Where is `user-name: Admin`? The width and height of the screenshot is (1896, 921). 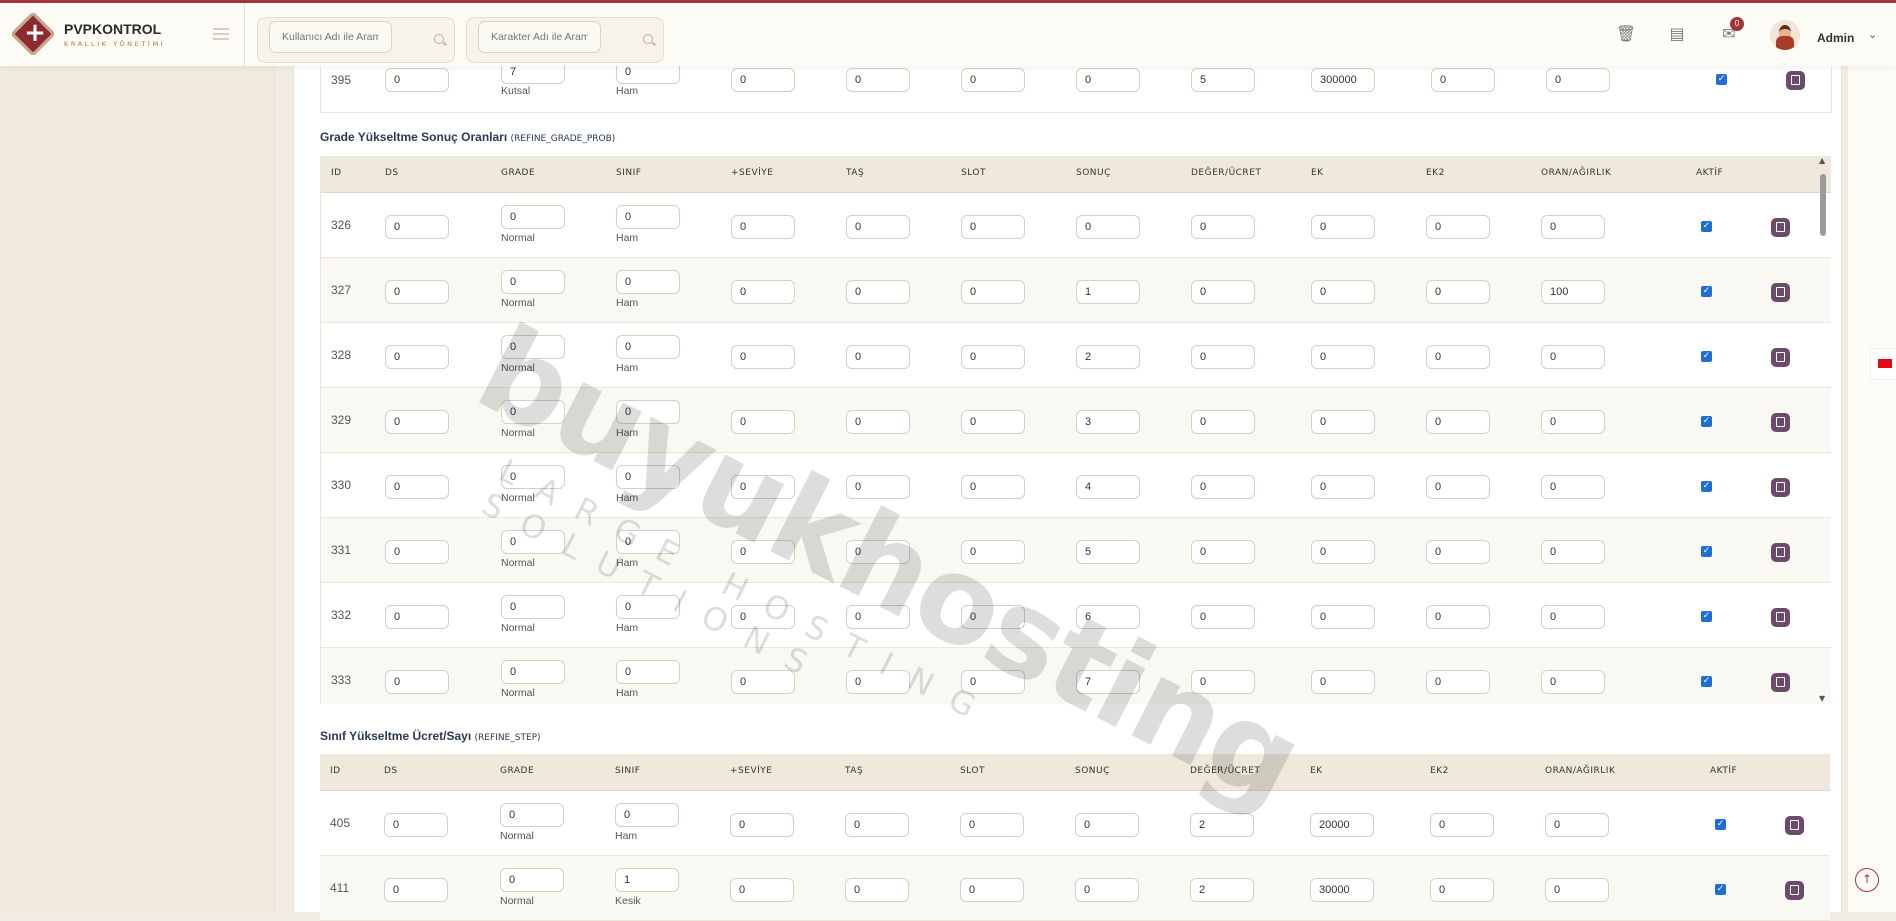
user-name: Admin is located at coordinates (1835, 38).